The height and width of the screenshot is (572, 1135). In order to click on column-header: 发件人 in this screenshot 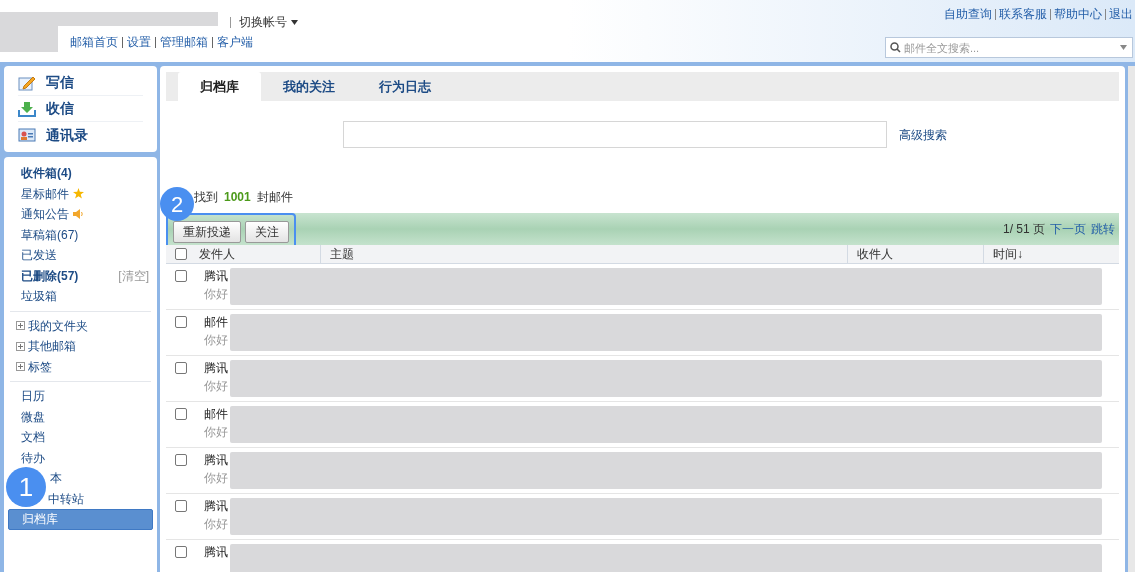, I will do `click(259, 254)`.